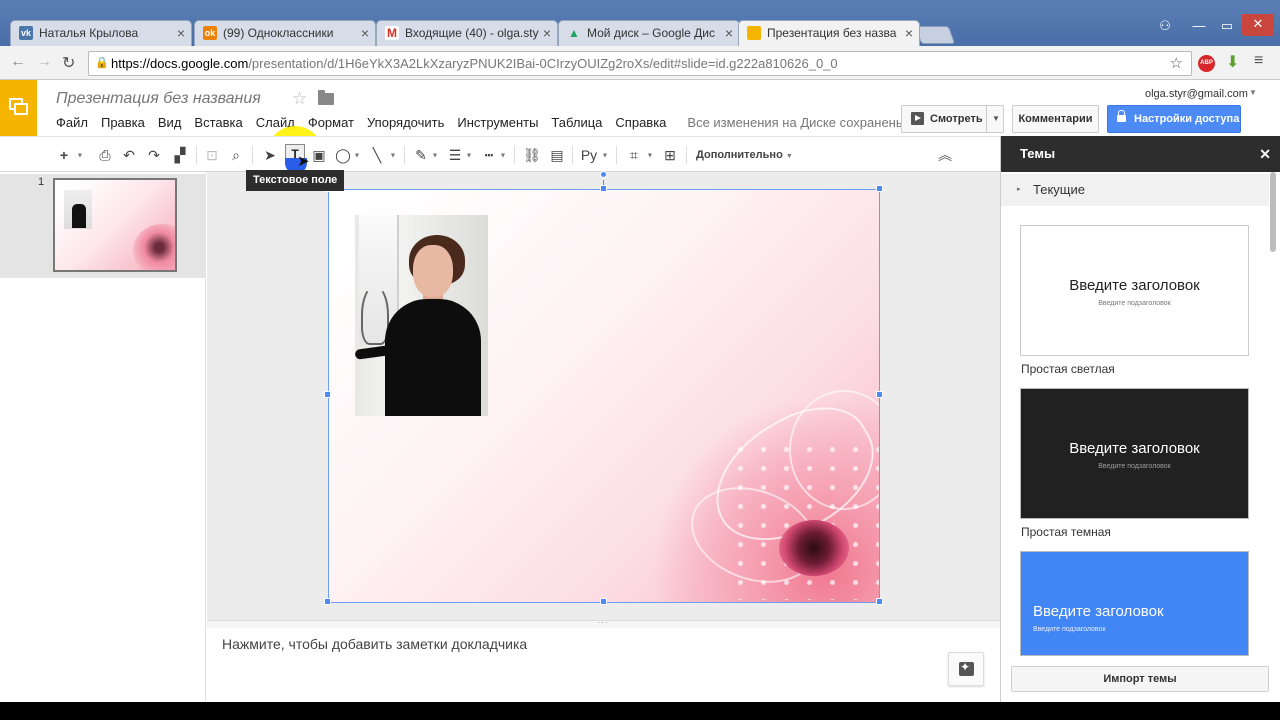 The width and height of the screenshot is (1280, 720). I want to click on folder-icon, so click(326, 97).